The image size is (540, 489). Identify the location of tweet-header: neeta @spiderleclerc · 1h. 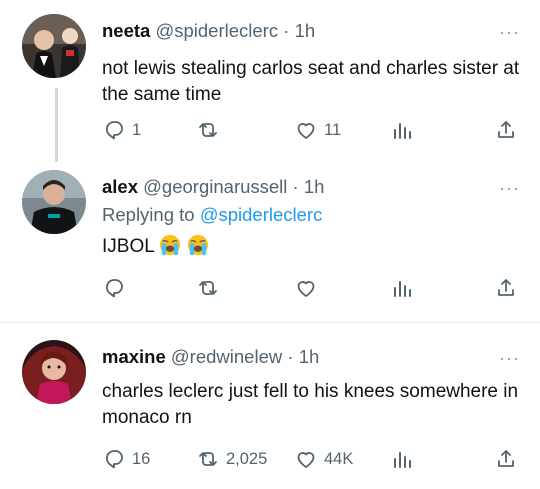
(208, 31).